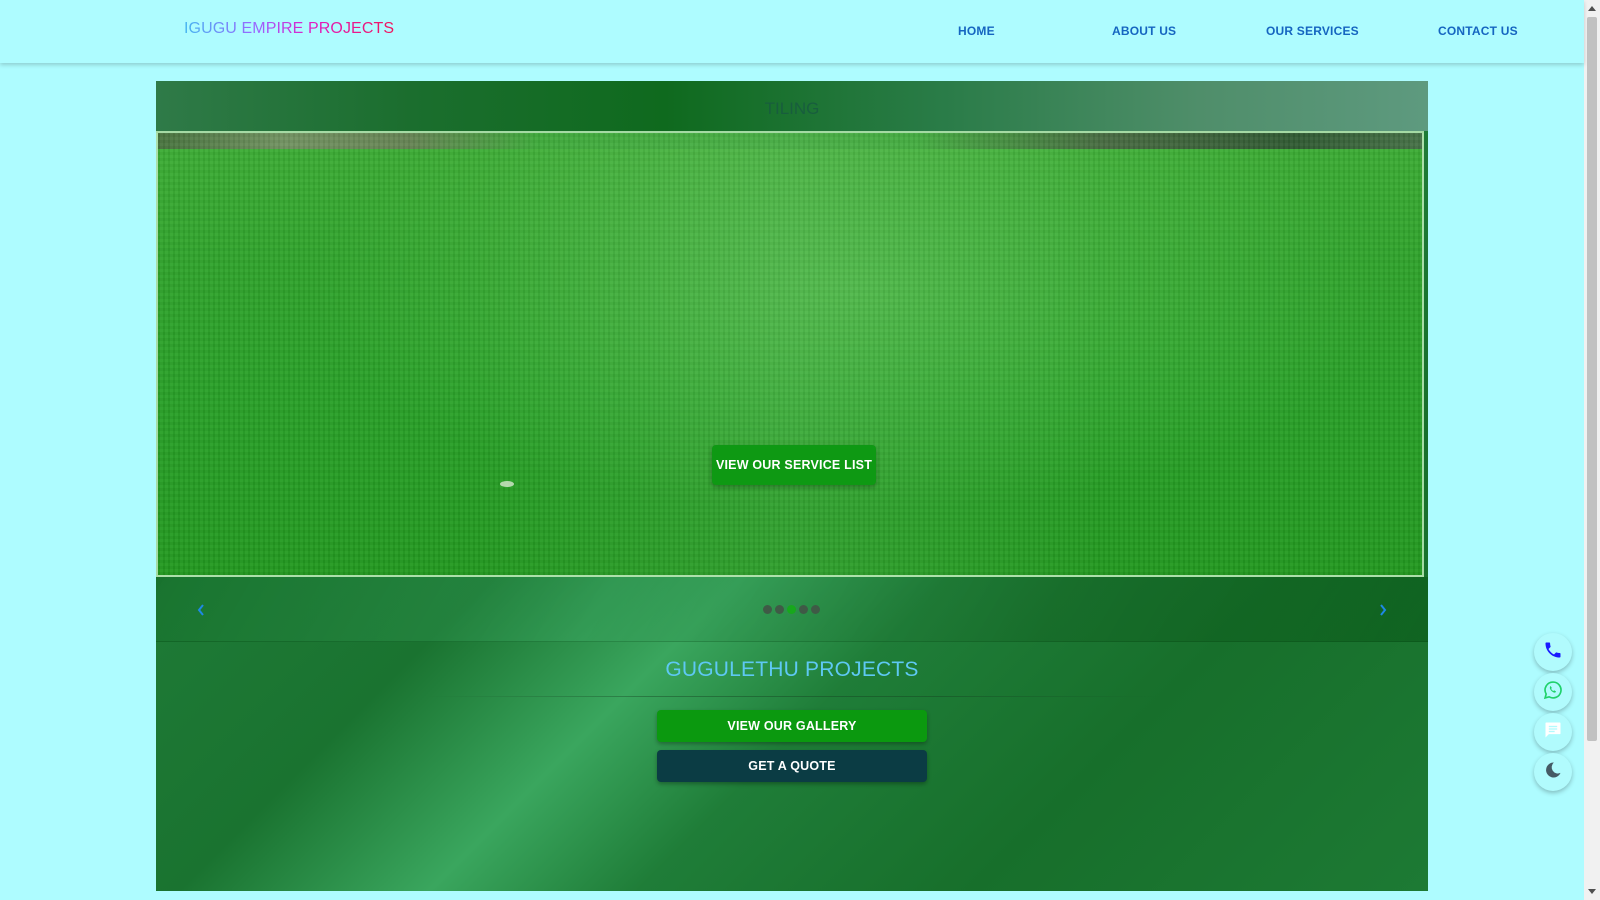 The image size is (1600, 900). I want to click on carousel-controls, so click(792, 609).